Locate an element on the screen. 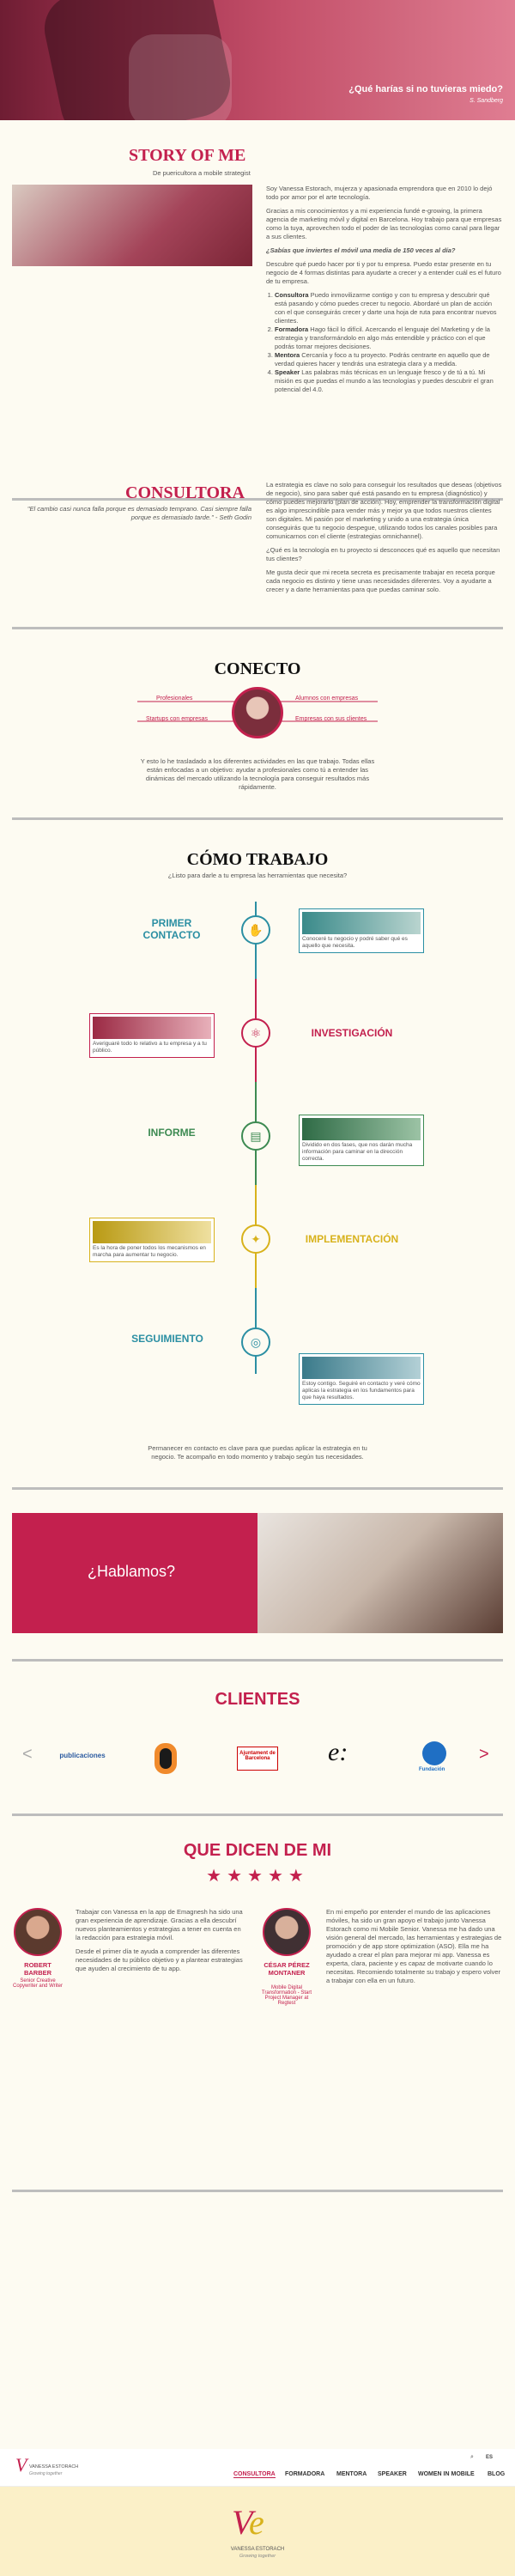 Image resolution: width=515 pixels, height=2576 pixels. lightbulb-icon: ✦ is located at coordinates (255, 1239).